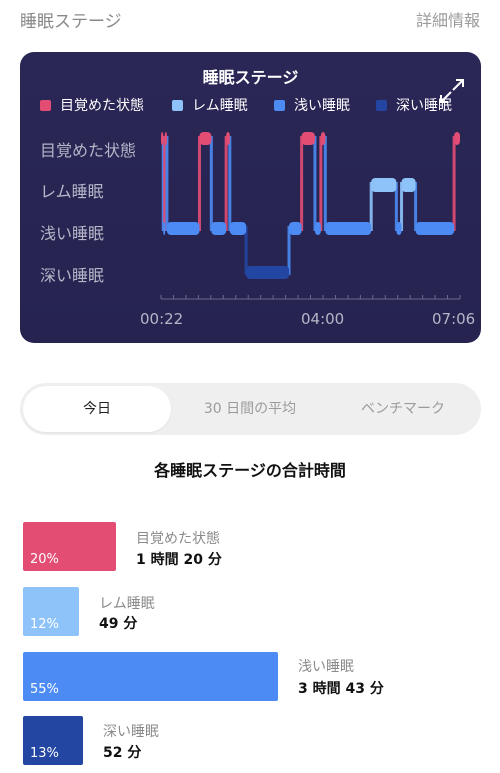 This screenshot has width=500, height=773. I want to click on summary-label-awake: 目覚めた状態, so click(178, 539).